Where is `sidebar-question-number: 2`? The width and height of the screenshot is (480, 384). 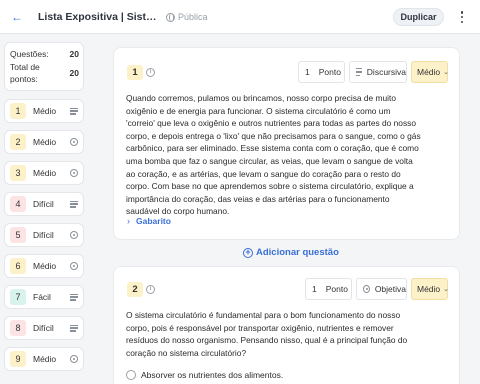 sidebar-question-number: 2 is located at coordinates (18, 142).